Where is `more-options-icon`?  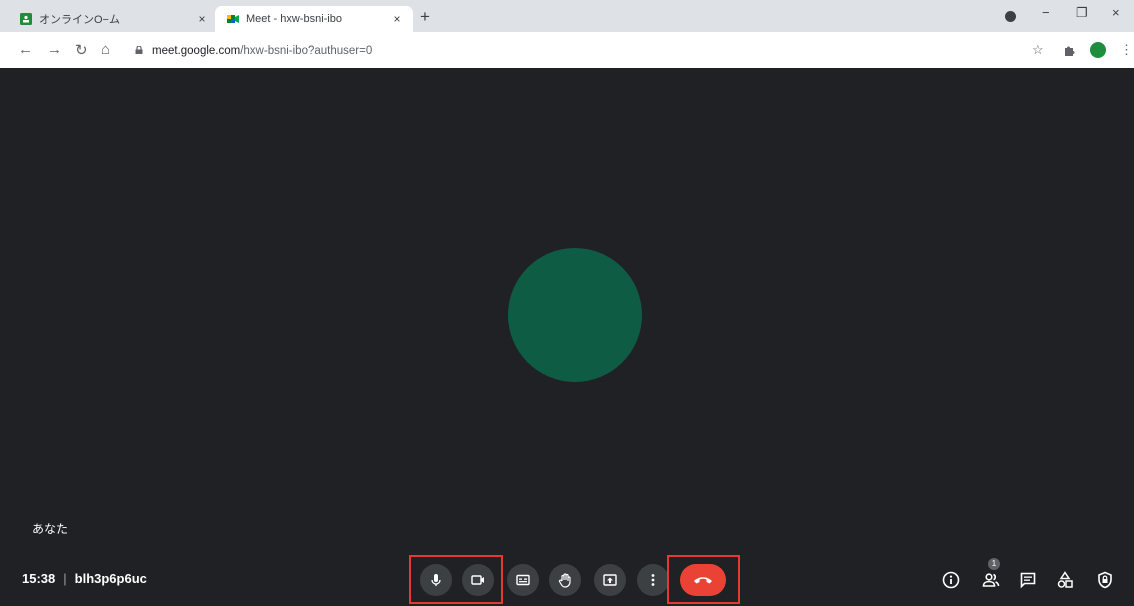
more-options-icon is located at coordinates (653, 580).